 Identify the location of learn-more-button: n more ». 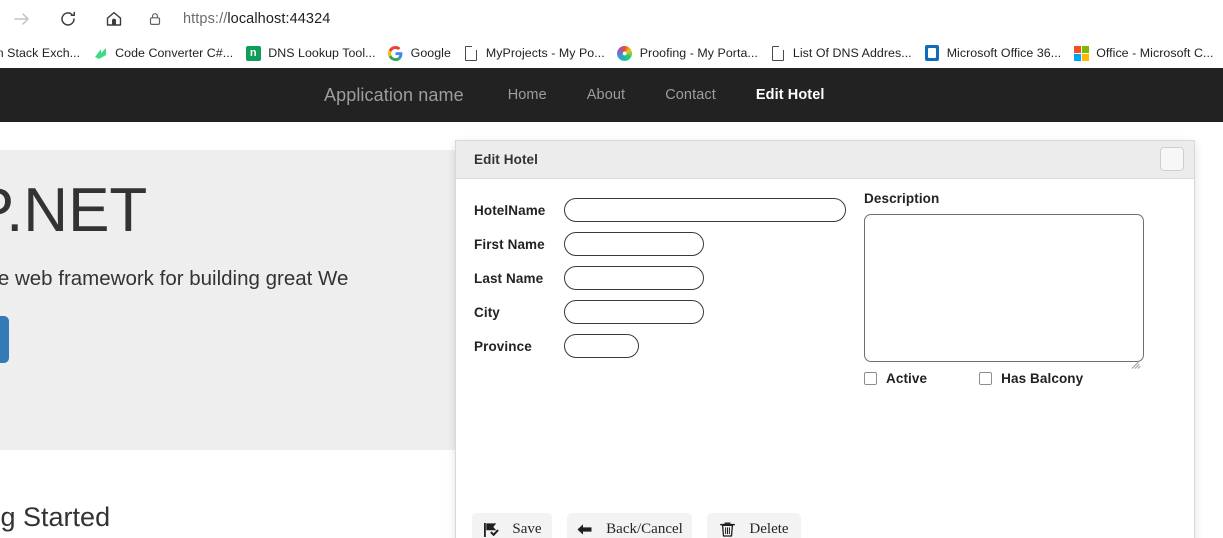
(5, 340).